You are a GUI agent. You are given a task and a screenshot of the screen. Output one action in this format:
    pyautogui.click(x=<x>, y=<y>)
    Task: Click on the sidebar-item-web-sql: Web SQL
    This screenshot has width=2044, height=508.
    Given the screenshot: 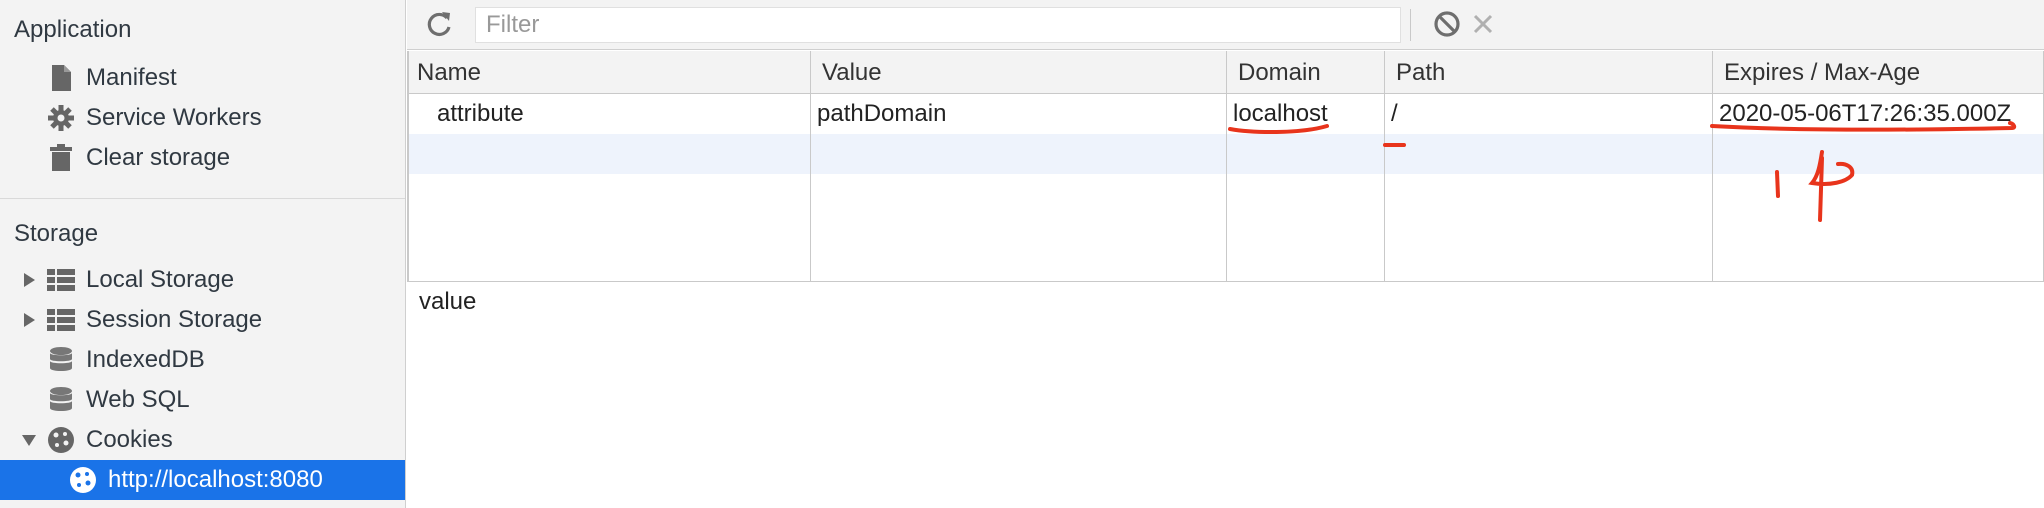 What is the action you would take?
    pyautogui.click(x=202, y=400)
    